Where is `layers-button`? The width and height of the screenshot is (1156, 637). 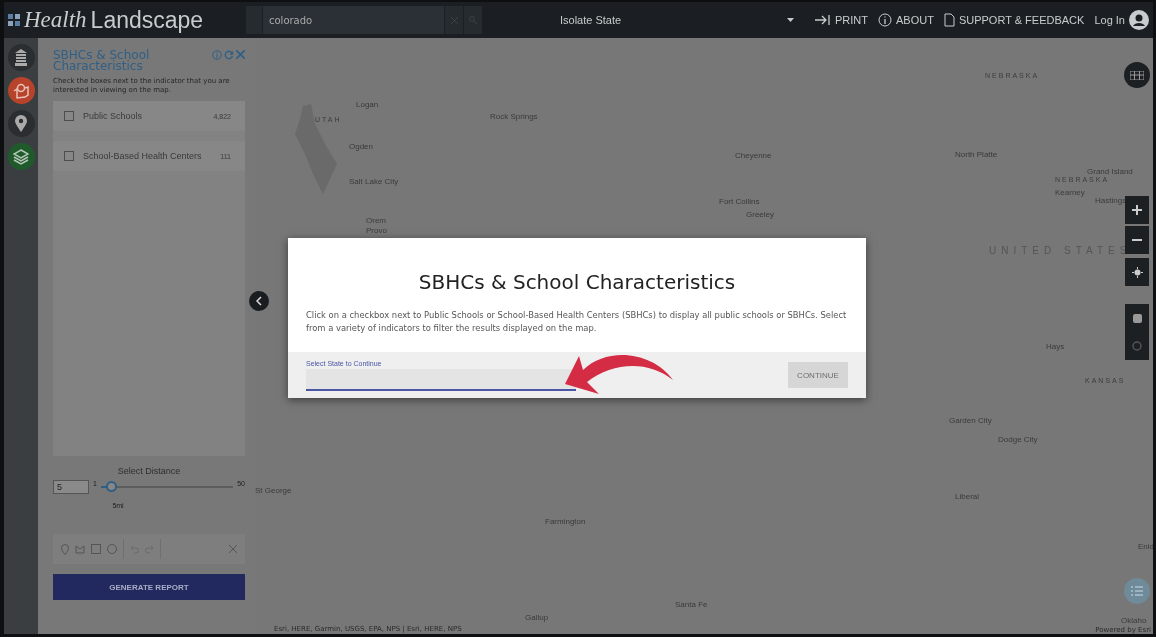 layers-button is located at coordinates (1137, 318).